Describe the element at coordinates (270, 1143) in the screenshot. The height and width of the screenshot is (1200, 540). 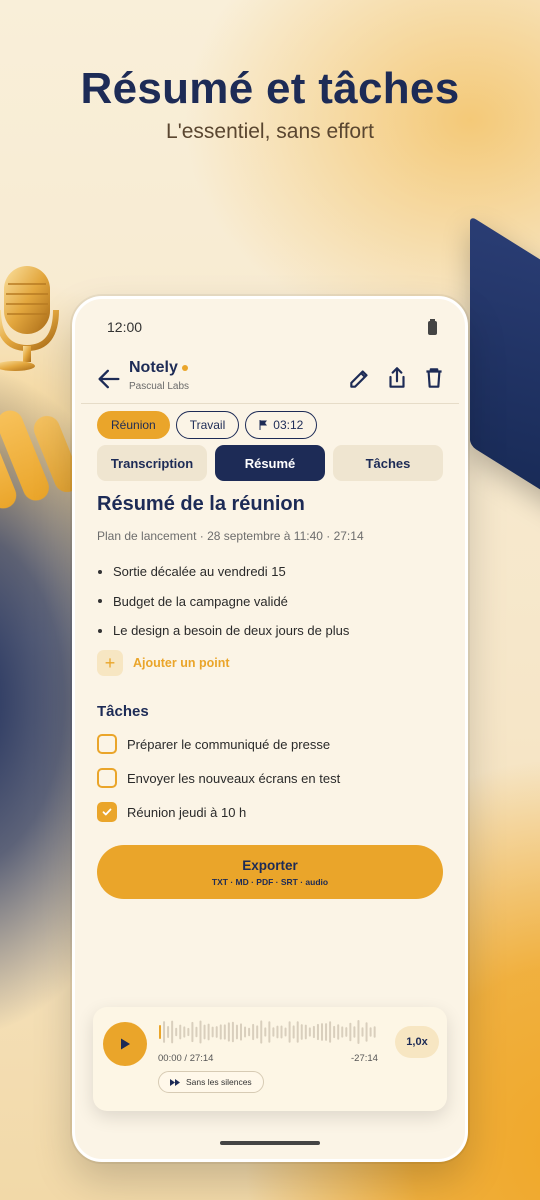
I see `home-indicator` at that location.